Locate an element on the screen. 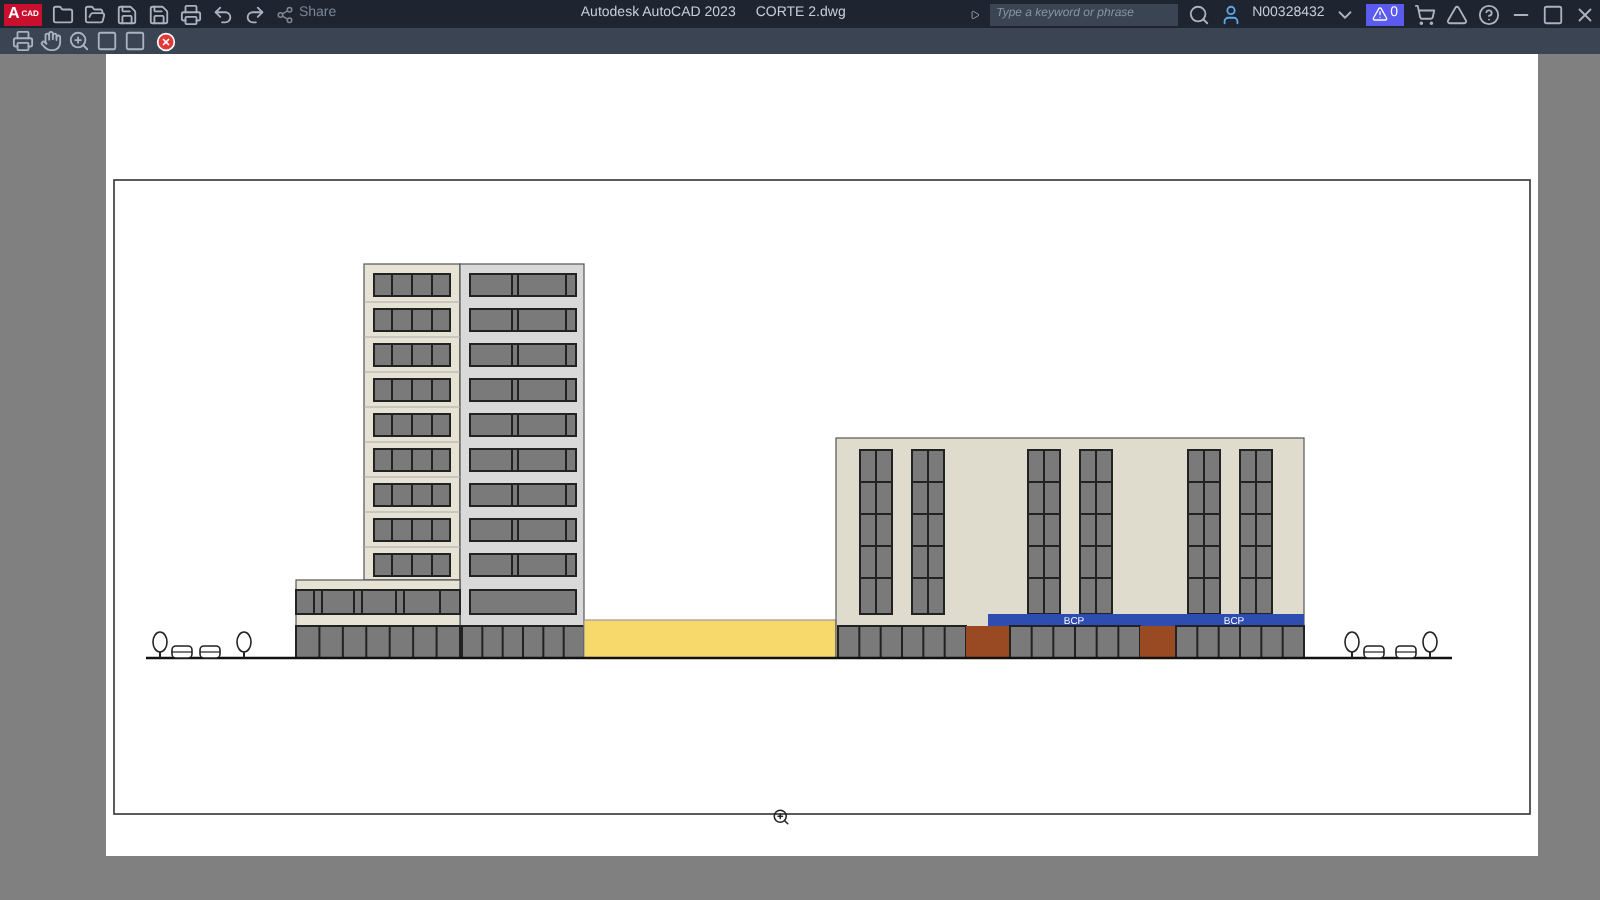 The image size is (1600, 900). close-preview-icon is located at coordinates (166, 41).